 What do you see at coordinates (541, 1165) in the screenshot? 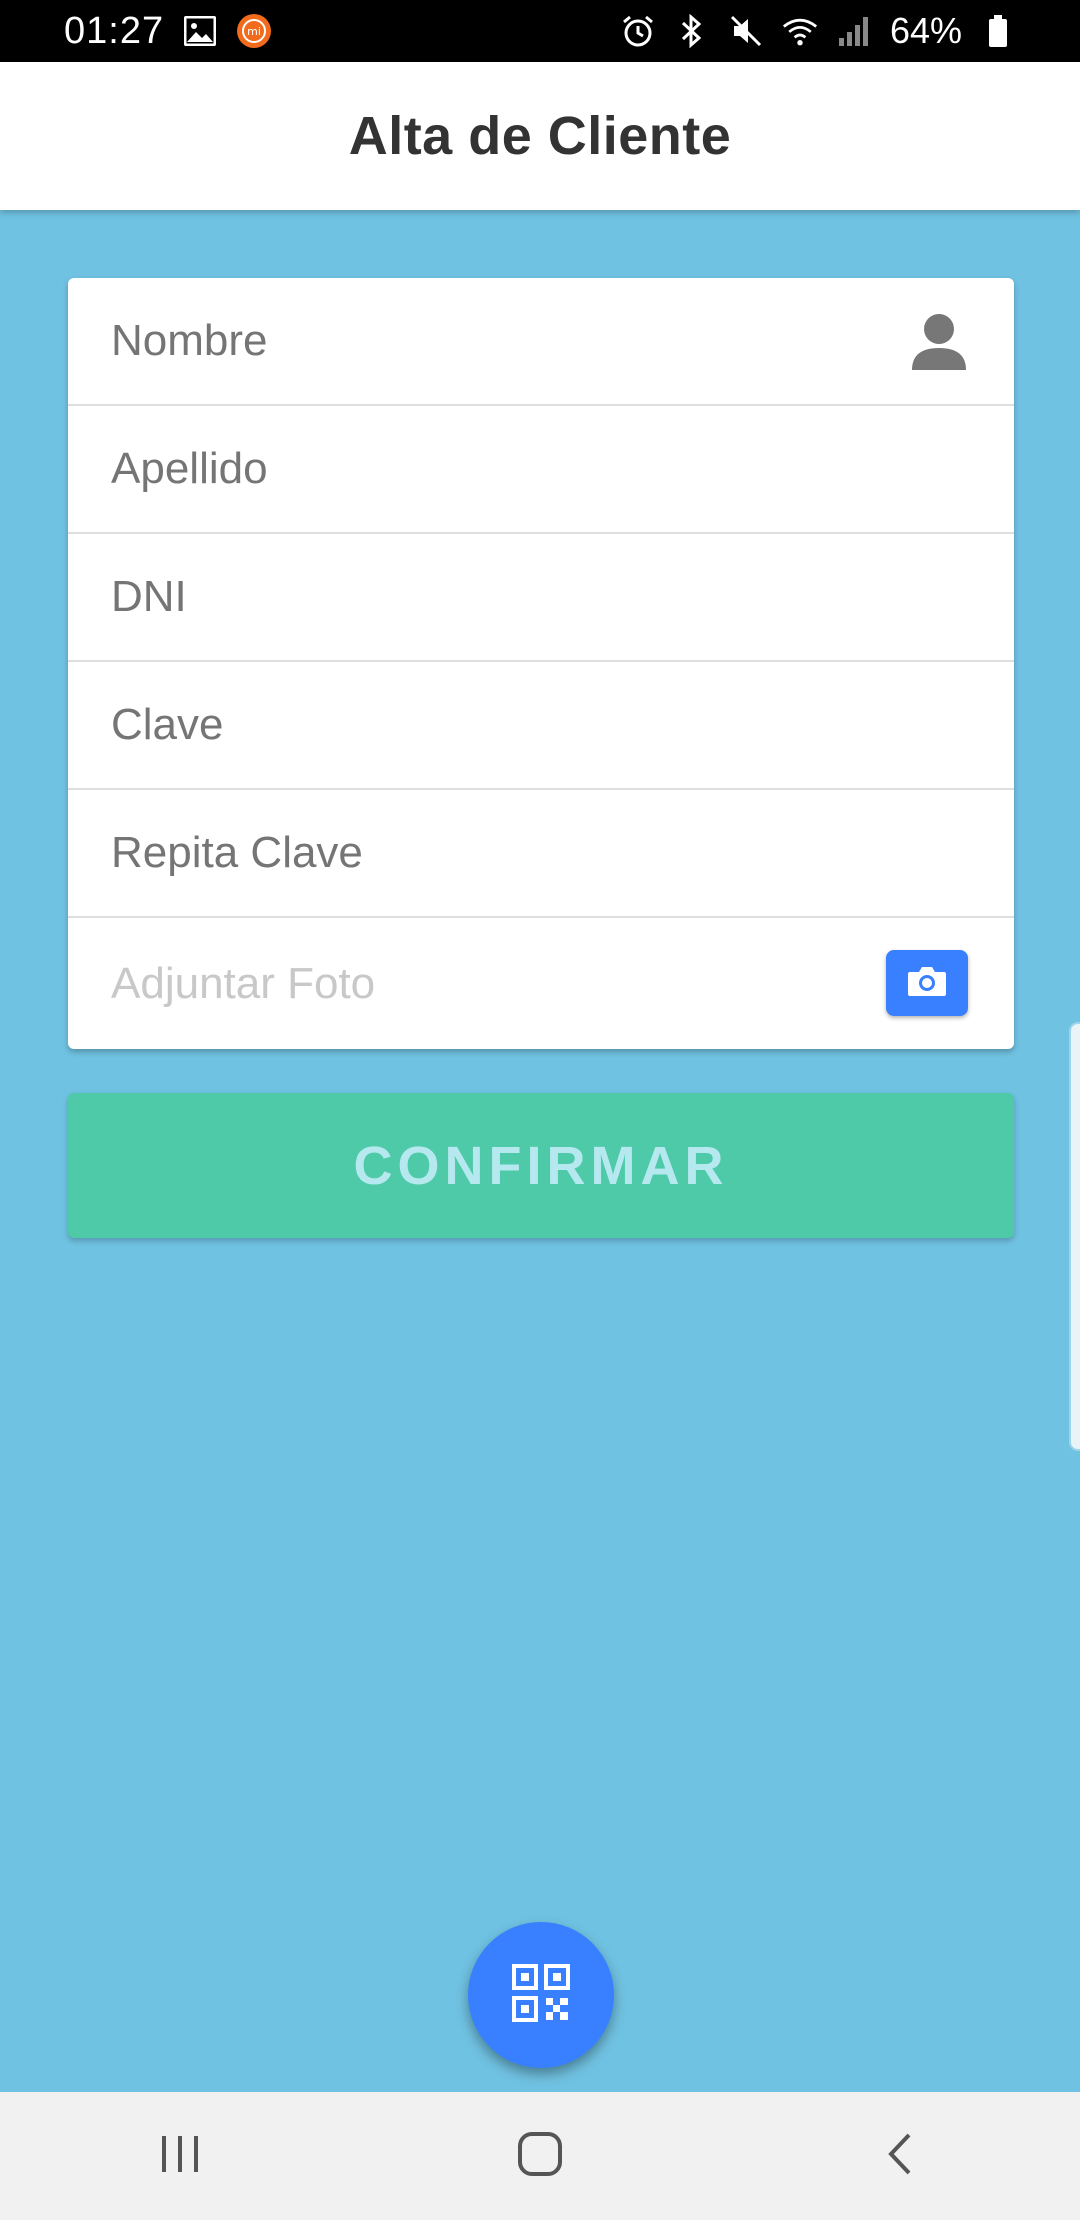
I see `confirm-button: CONFIRMAR` at bounding box center [541, 1165].